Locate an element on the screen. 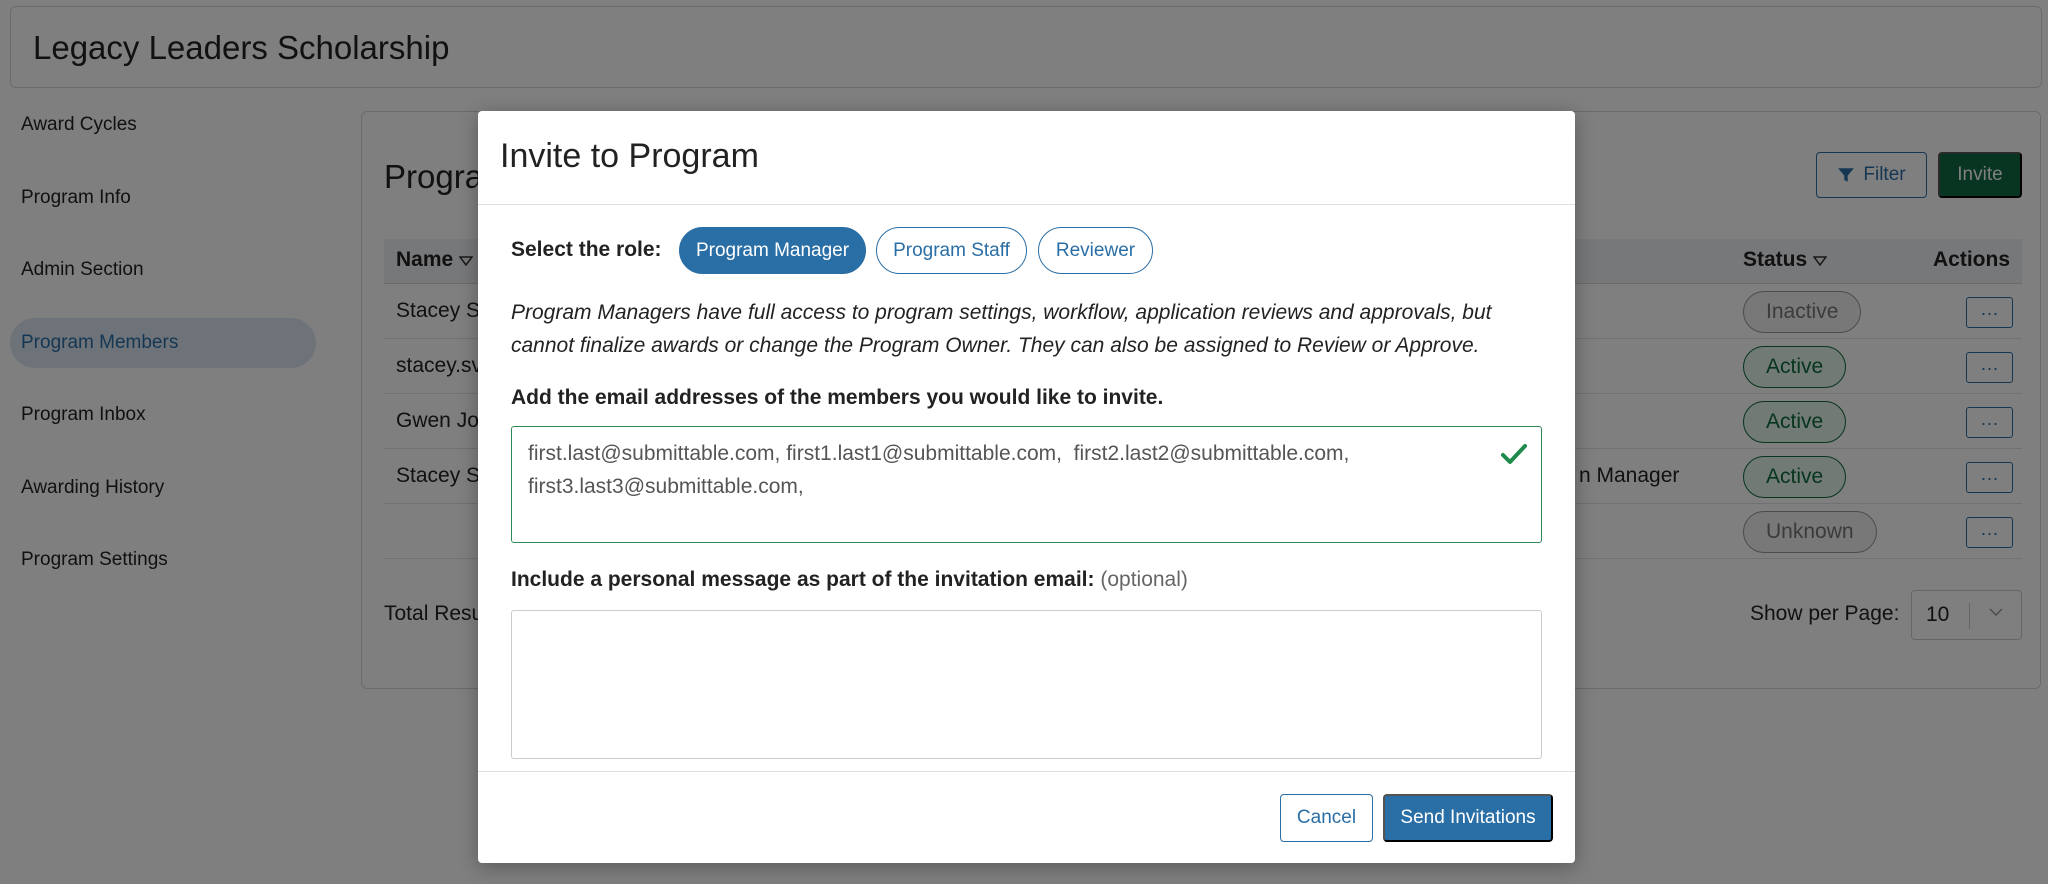 This screenshot has height=884, width=2048. personal-message-field is located at coordinates (1026, 684).